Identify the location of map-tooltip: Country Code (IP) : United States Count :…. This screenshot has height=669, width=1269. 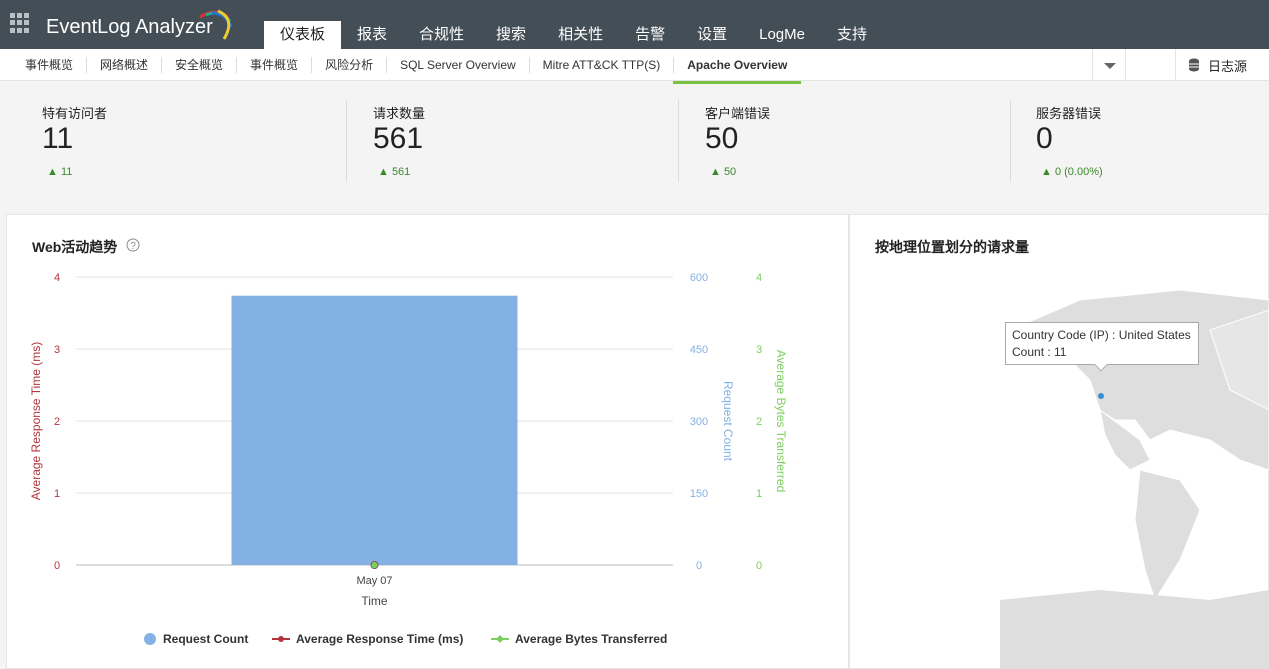
(1102, 343).